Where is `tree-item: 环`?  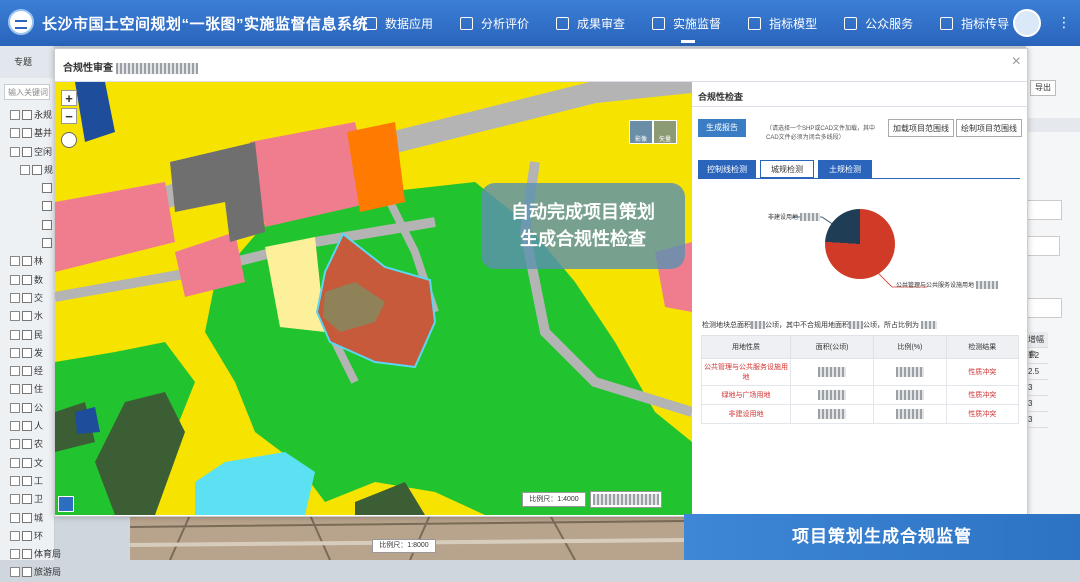 tree-item: 环 is located at coordinates (32, 536).